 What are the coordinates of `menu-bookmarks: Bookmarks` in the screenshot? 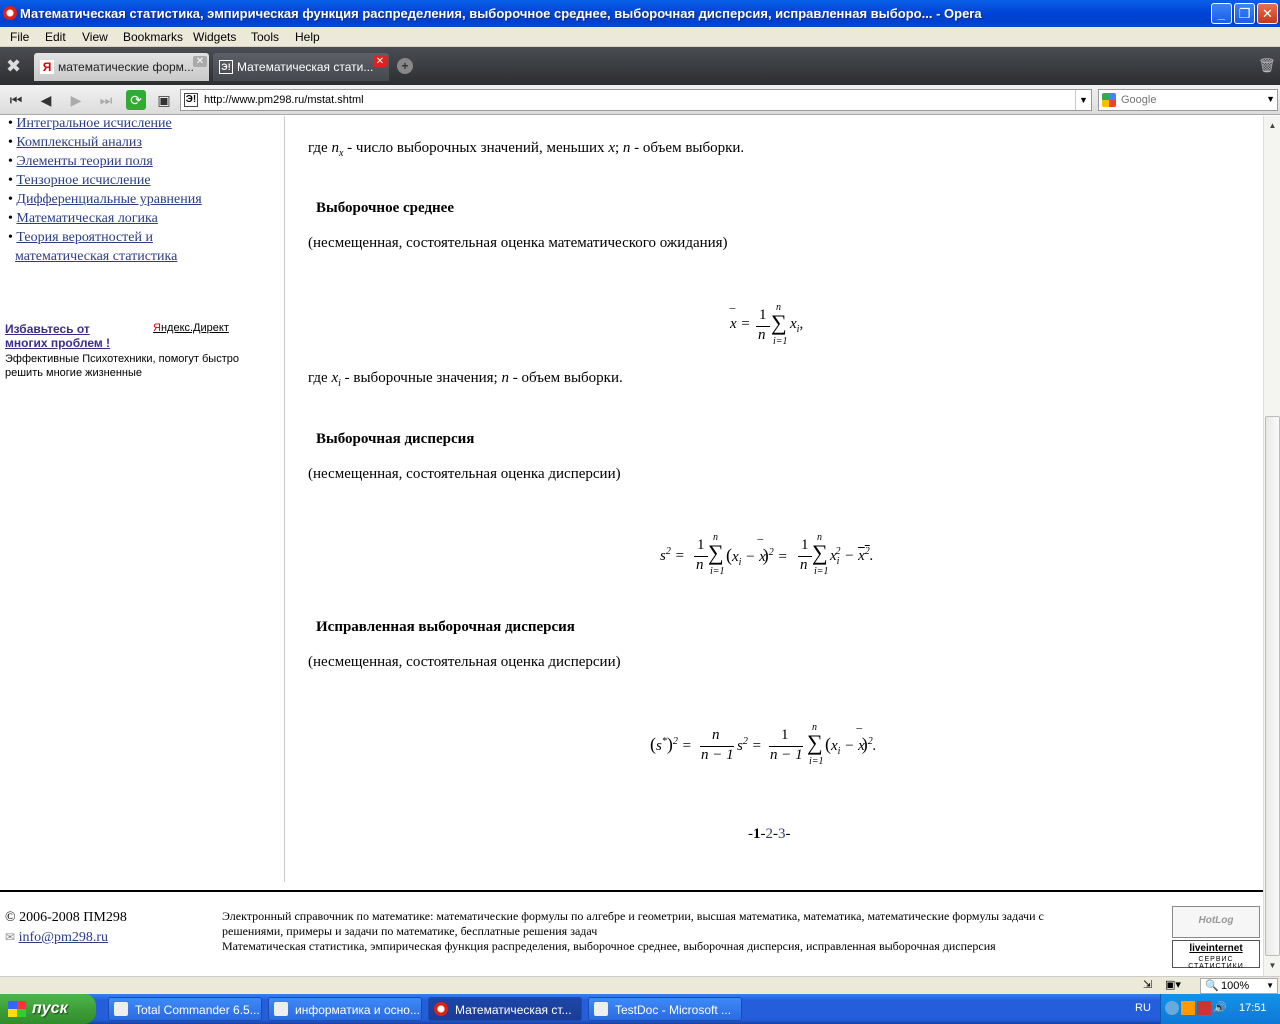 It's located at (153, 37).